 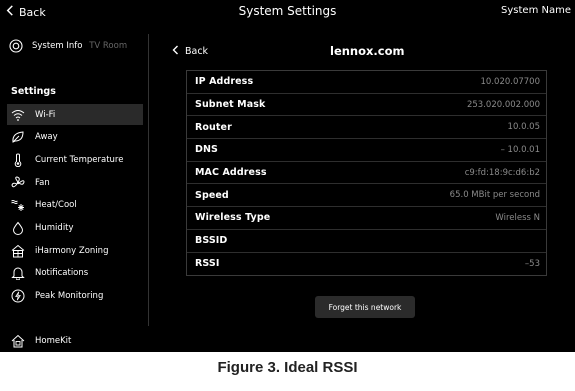 What do you see at coordinates (211, 241) in the screenshot?
I see `row-label: BSSID` at bounding box center [211, 241].